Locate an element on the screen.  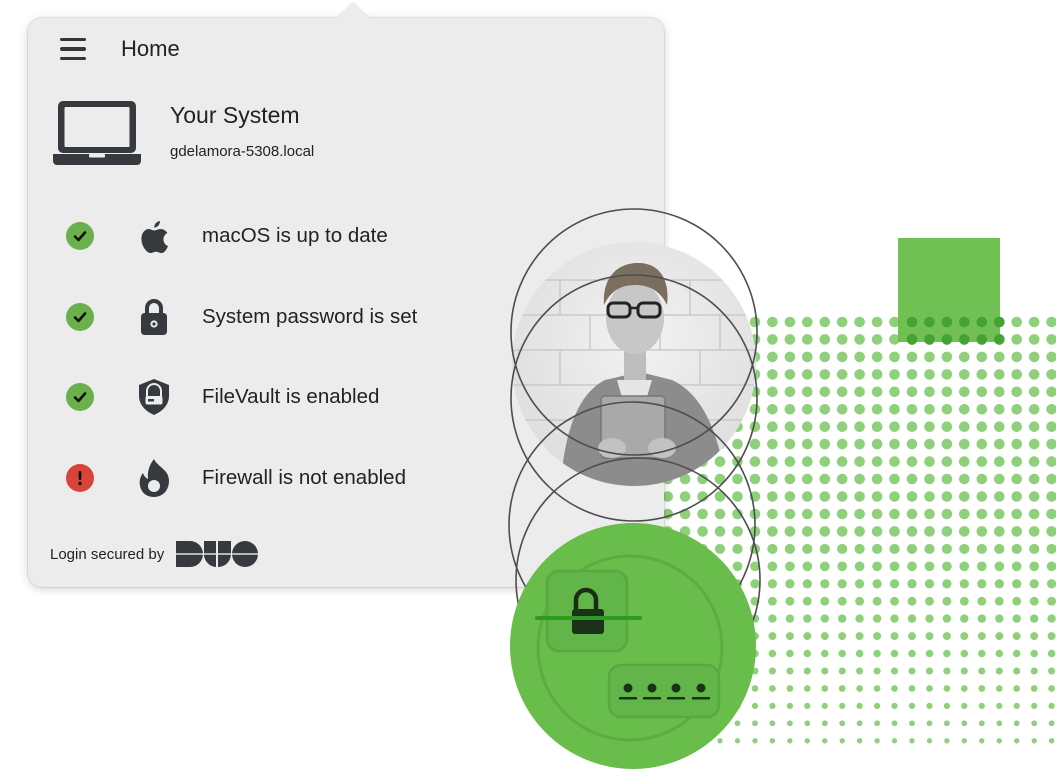
person-with-tablet-photo is located at coordinates (634, 364).